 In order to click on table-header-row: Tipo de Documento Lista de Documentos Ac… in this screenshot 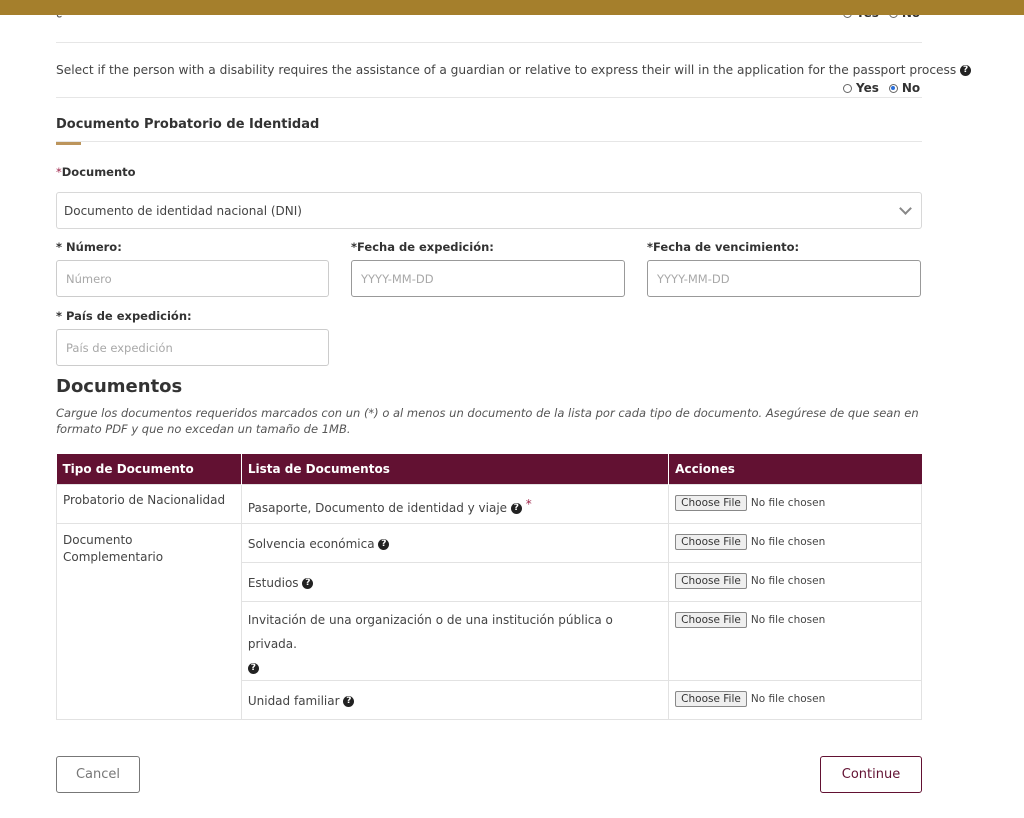, I will do `click(489, 469)`.